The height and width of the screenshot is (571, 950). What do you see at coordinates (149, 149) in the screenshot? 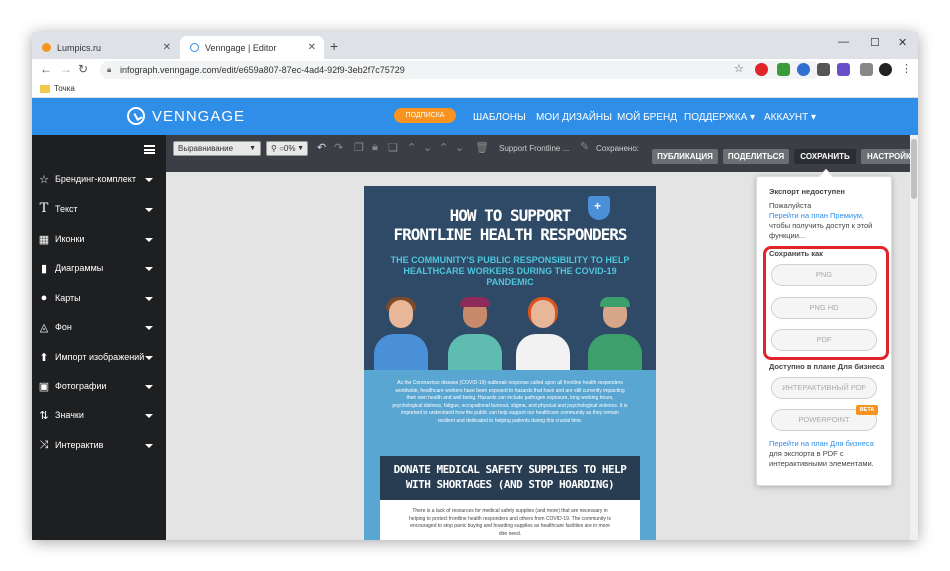
I see `hamburger-menu-icon` at bounding box center [149, 149].